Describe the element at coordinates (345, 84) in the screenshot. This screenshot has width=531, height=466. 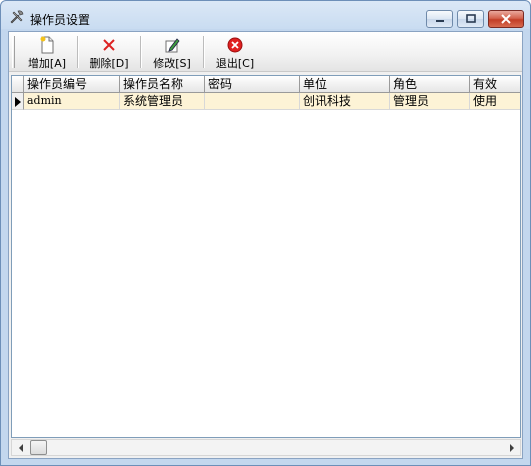
I see `column-header: 单位` at that location.